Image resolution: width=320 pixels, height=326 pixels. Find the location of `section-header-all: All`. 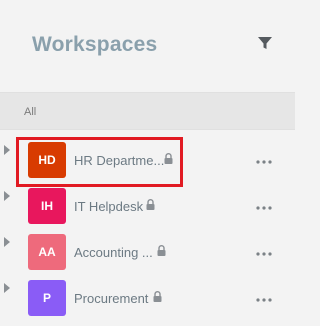

section-header-all: All is located at coordinates (147, 111).